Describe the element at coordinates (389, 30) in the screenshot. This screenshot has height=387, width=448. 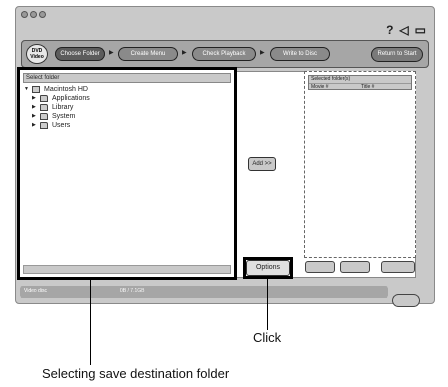
I see `help-icon: ?` at that location.